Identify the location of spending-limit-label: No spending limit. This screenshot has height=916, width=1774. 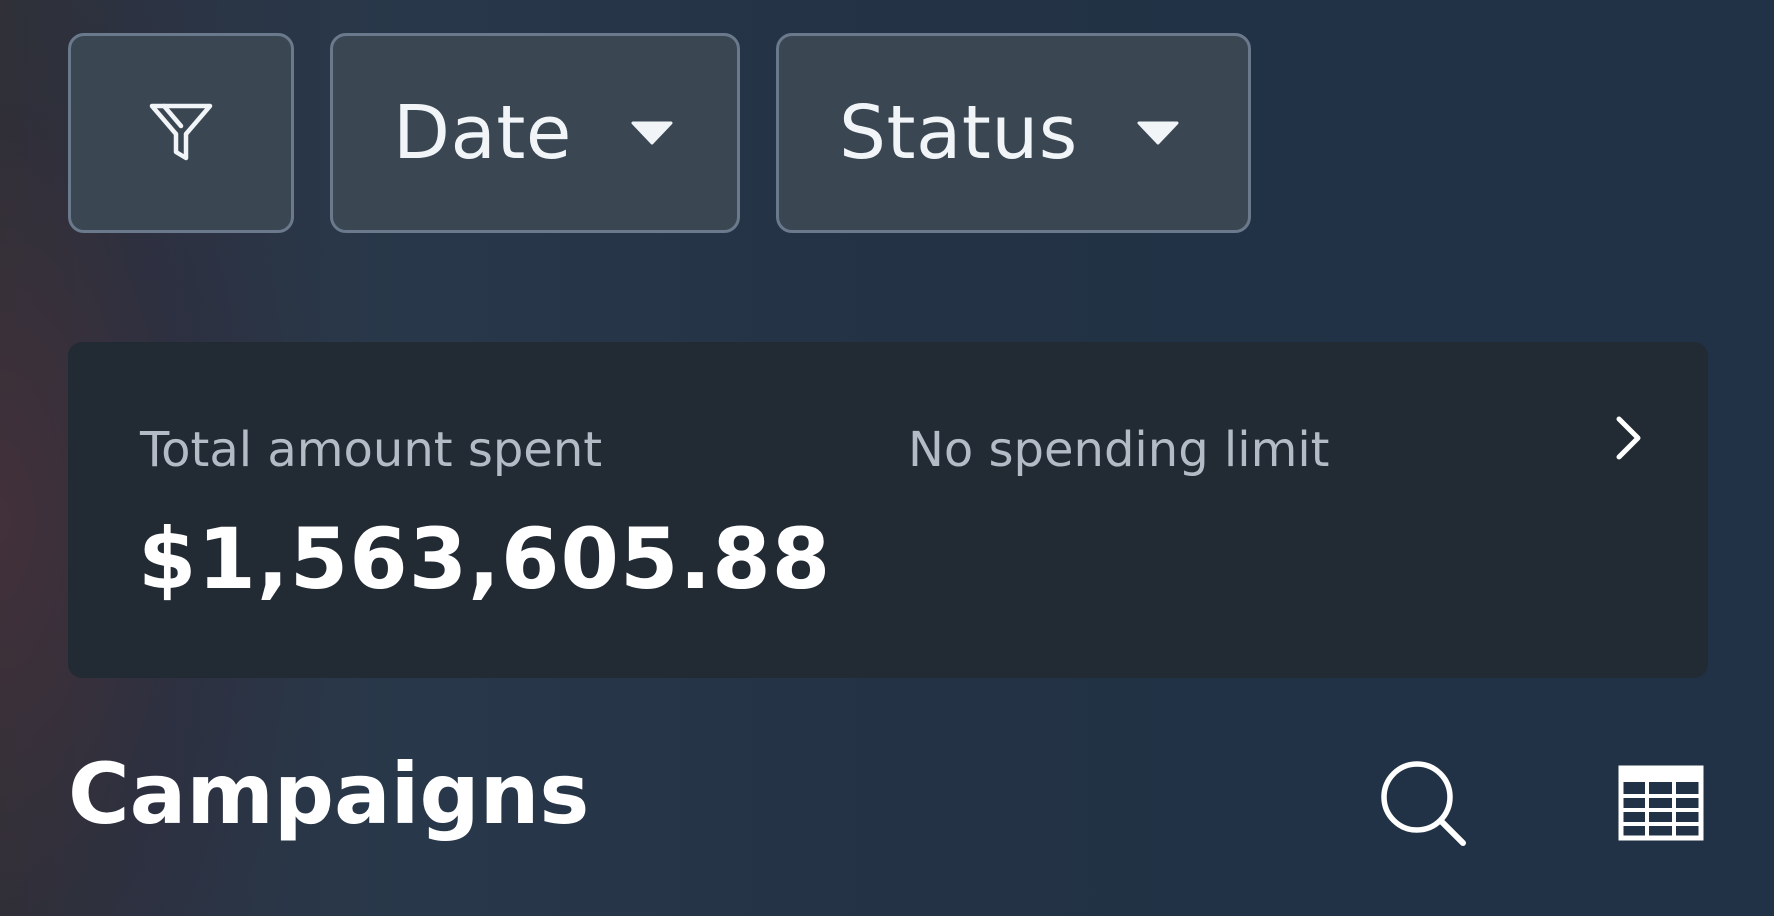
(1119, 450).